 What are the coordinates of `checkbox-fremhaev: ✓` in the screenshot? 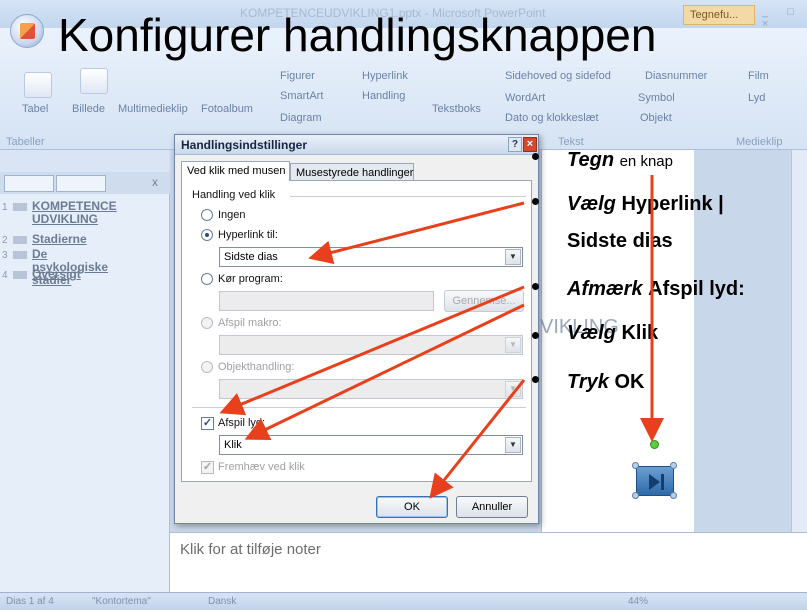 It's located at (207, 467).